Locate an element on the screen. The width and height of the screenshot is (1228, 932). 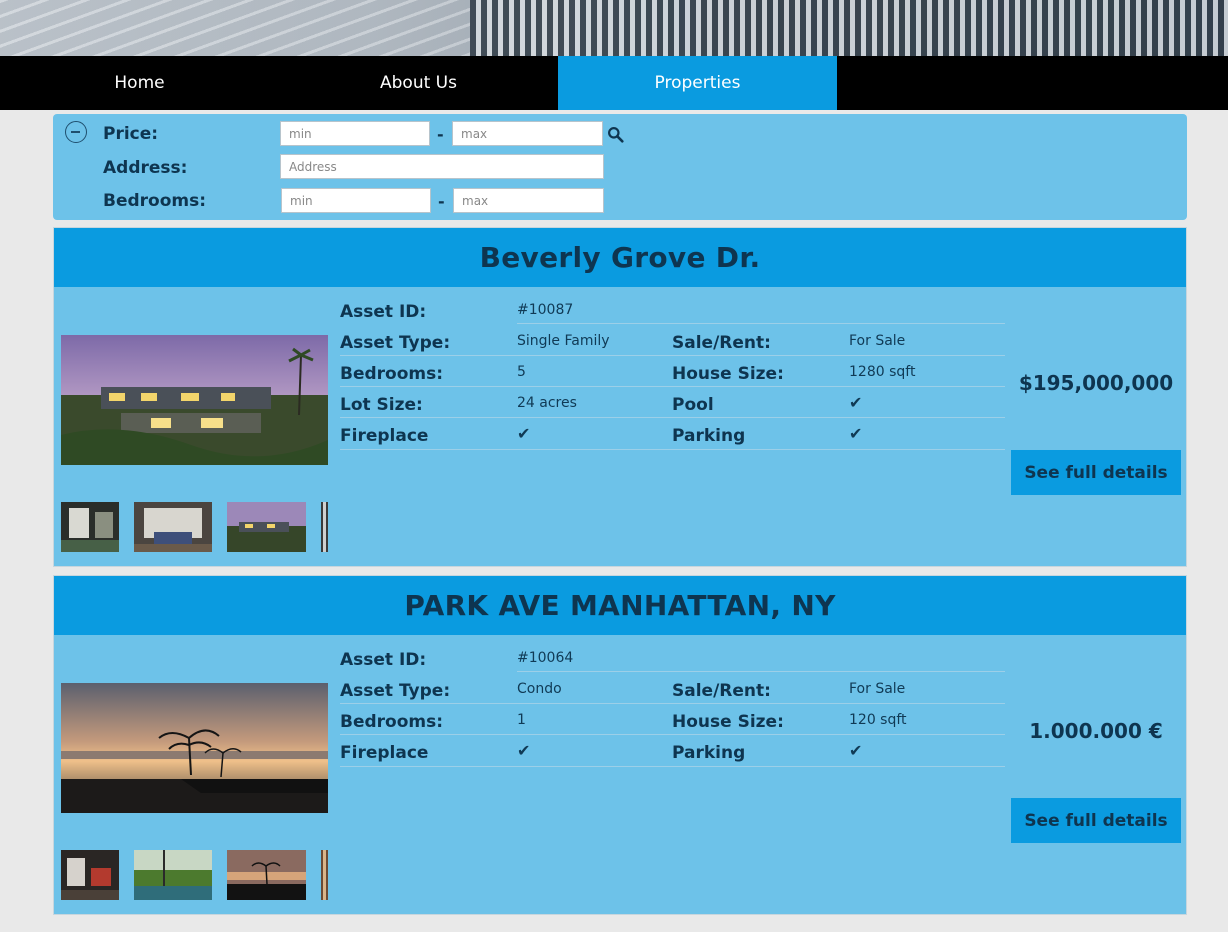
search-icon is located at coordinates (615, 134).